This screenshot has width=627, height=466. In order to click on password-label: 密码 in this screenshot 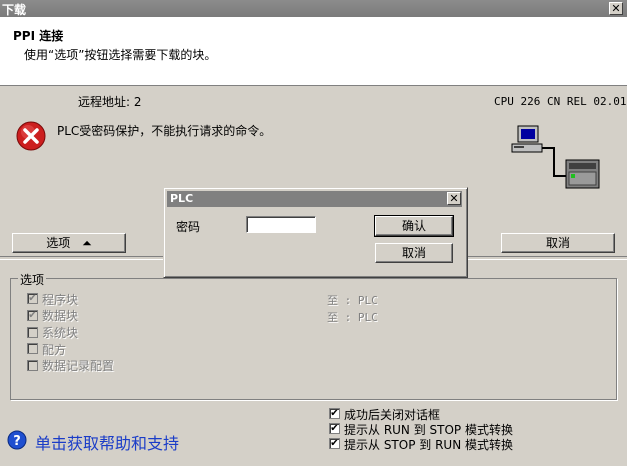, I will do `click(188, 227)`.